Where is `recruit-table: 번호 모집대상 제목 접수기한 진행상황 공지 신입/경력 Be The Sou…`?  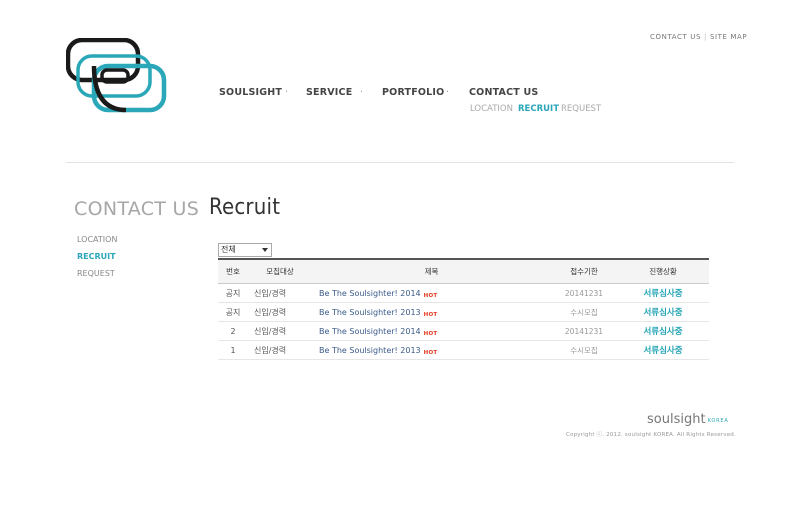
recruit-table: 번호 모집대상 제목 접수기한 진행상황 공지 신입/경력 Be The Sou… is located at coordinates (463, 309).